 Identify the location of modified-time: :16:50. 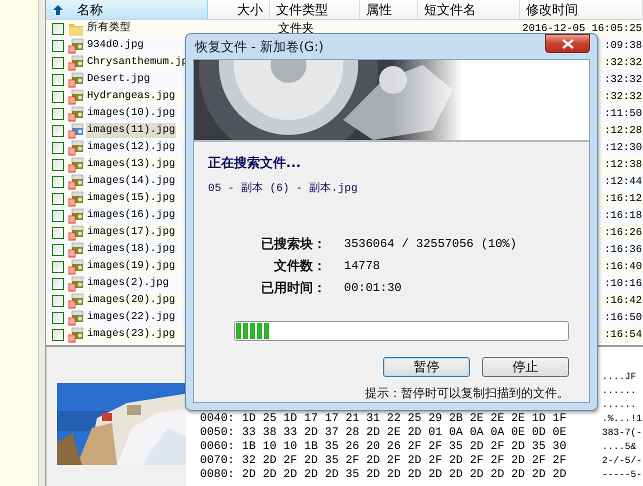
(623, 318).